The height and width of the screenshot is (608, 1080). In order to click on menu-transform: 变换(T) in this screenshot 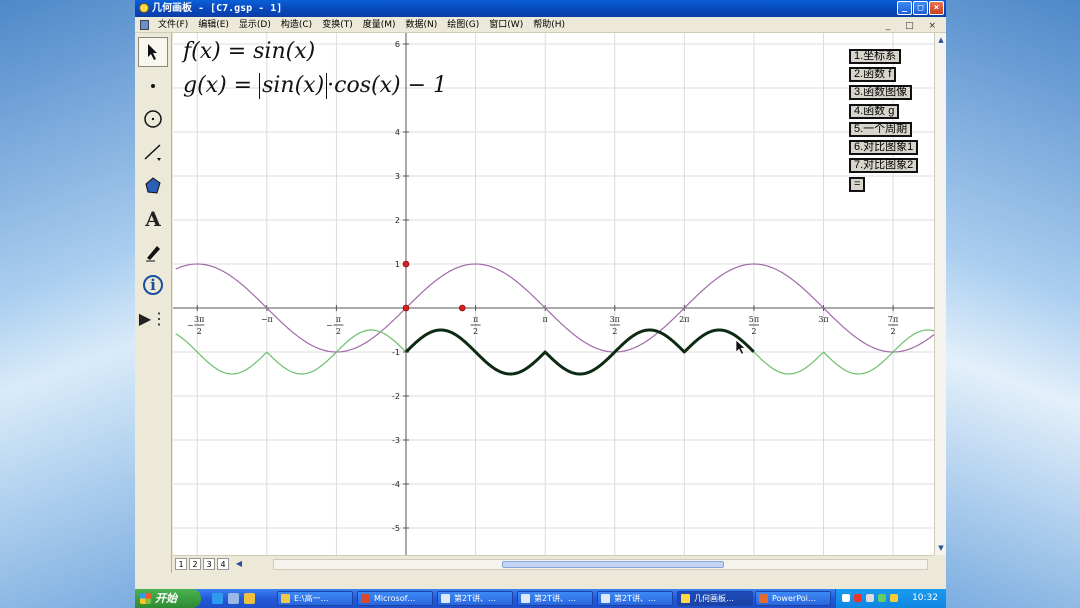, I will do `click(337, 25)`.